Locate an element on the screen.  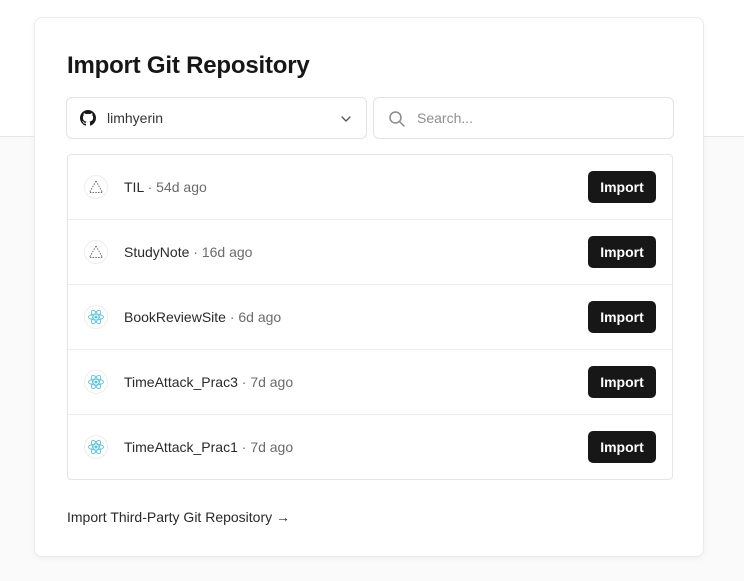
repository-name: BookReviewSite is located at coordinates (175, 317).